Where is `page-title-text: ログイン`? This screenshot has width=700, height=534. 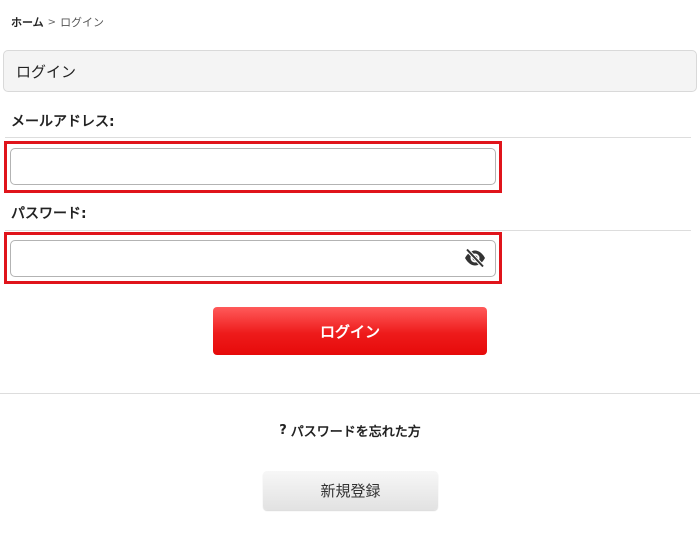 page-title-text: ログイン is located at coordinates (46, 71).